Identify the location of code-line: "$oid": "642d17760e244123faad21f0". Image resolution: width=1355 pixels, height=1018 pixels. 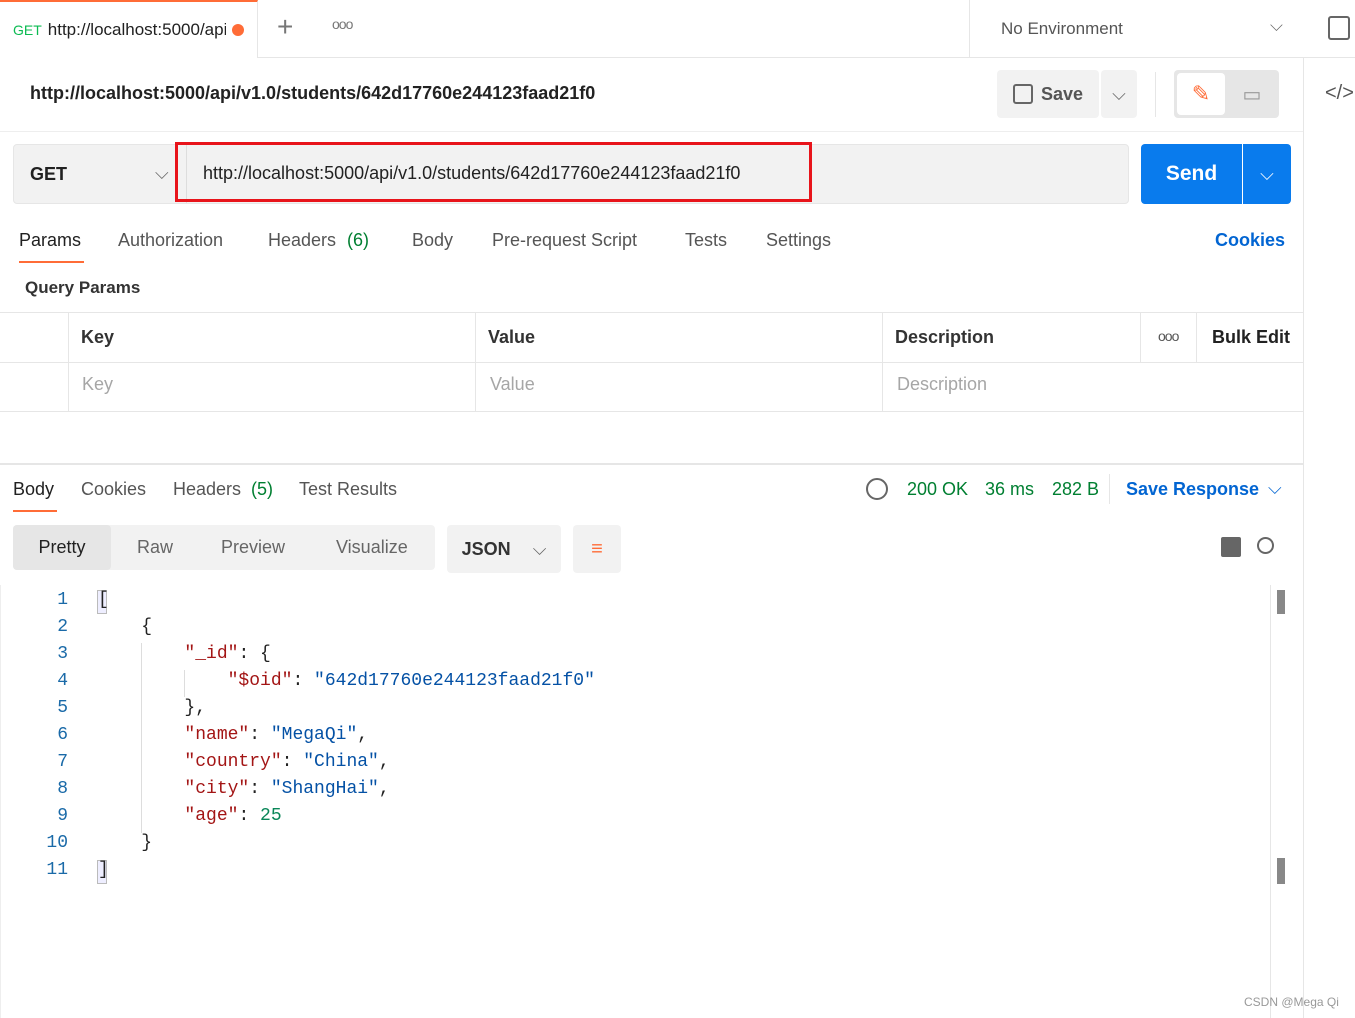
(346, 681).